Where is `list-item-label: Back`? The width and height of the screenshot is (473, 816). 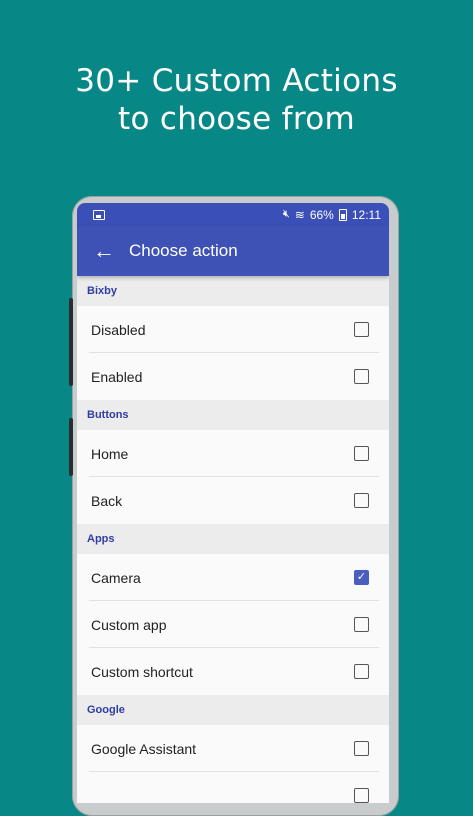 list-item-label: Back is located at coordinates (107, 500).